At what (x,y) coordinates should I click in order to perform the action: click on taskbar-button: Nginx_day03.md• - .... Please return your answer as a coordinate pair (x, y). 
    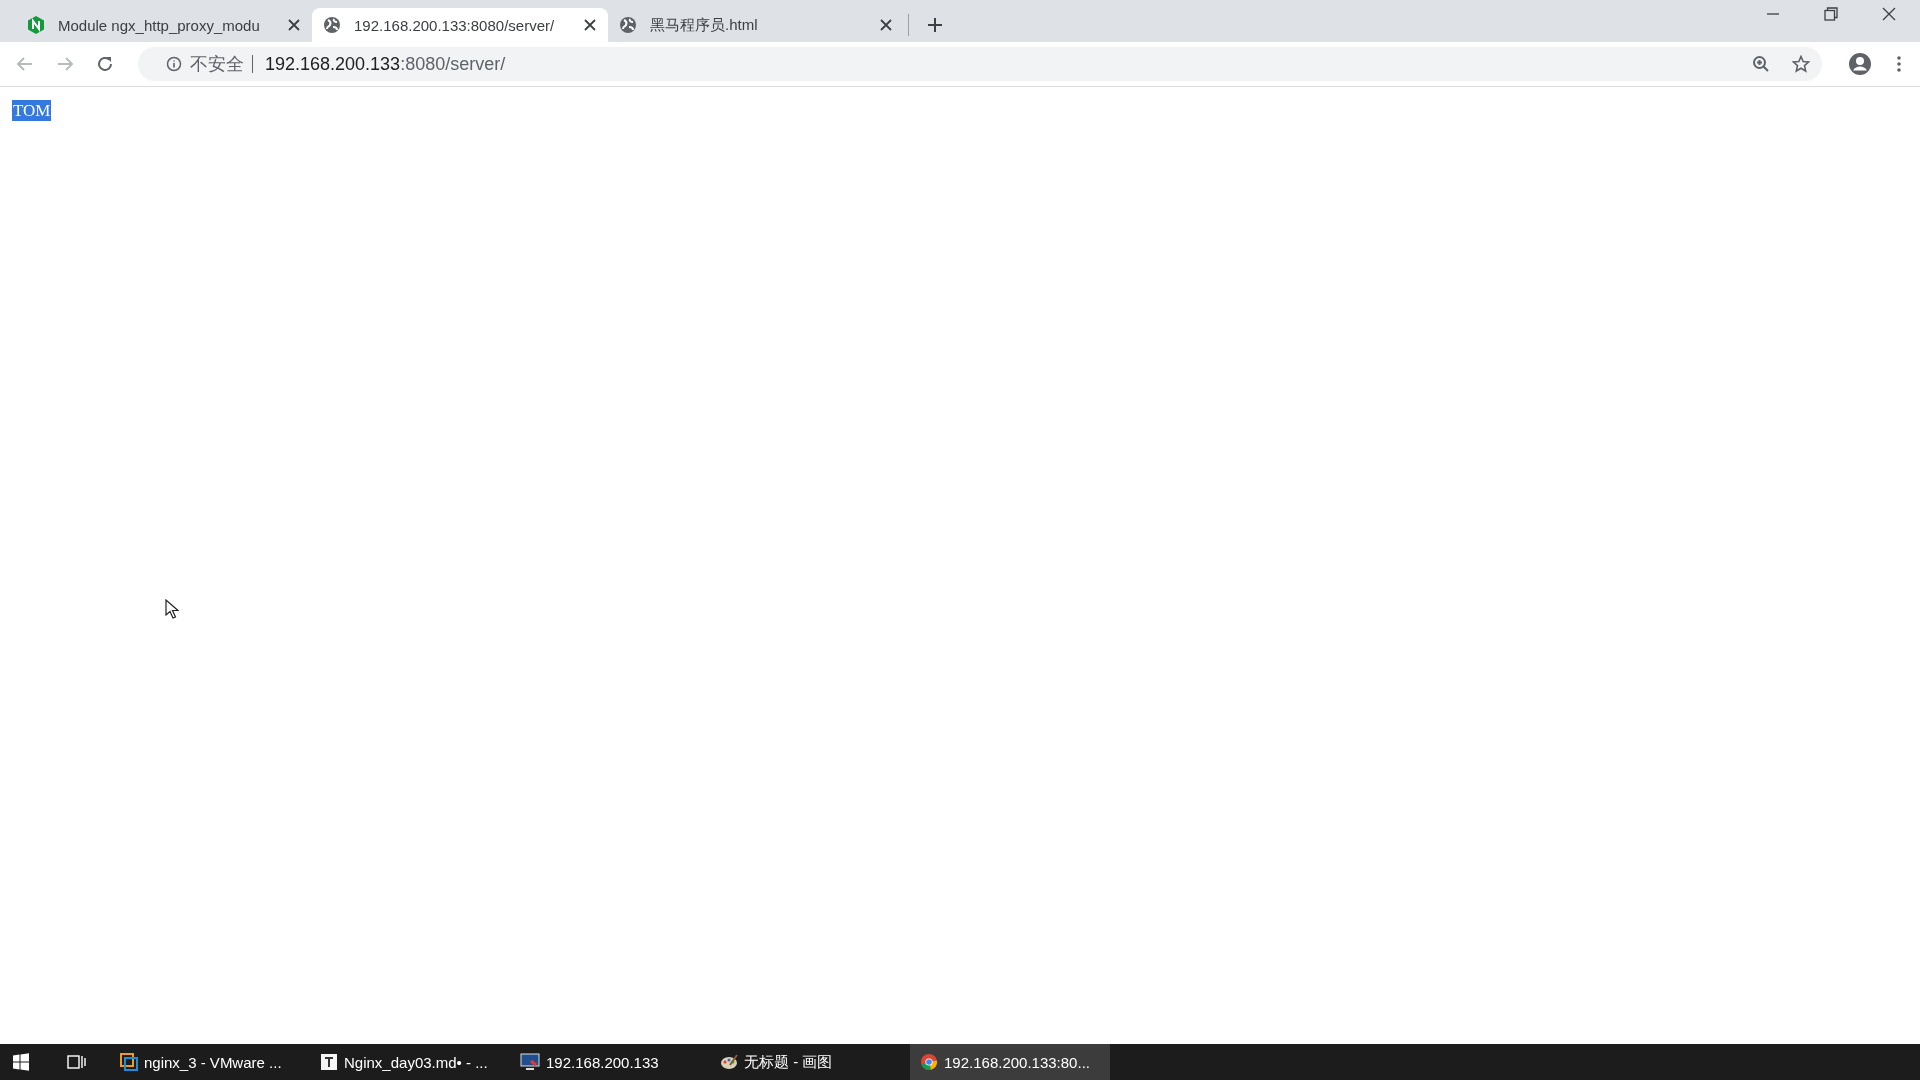
    Looking at the image, I should click on (410, 1062).